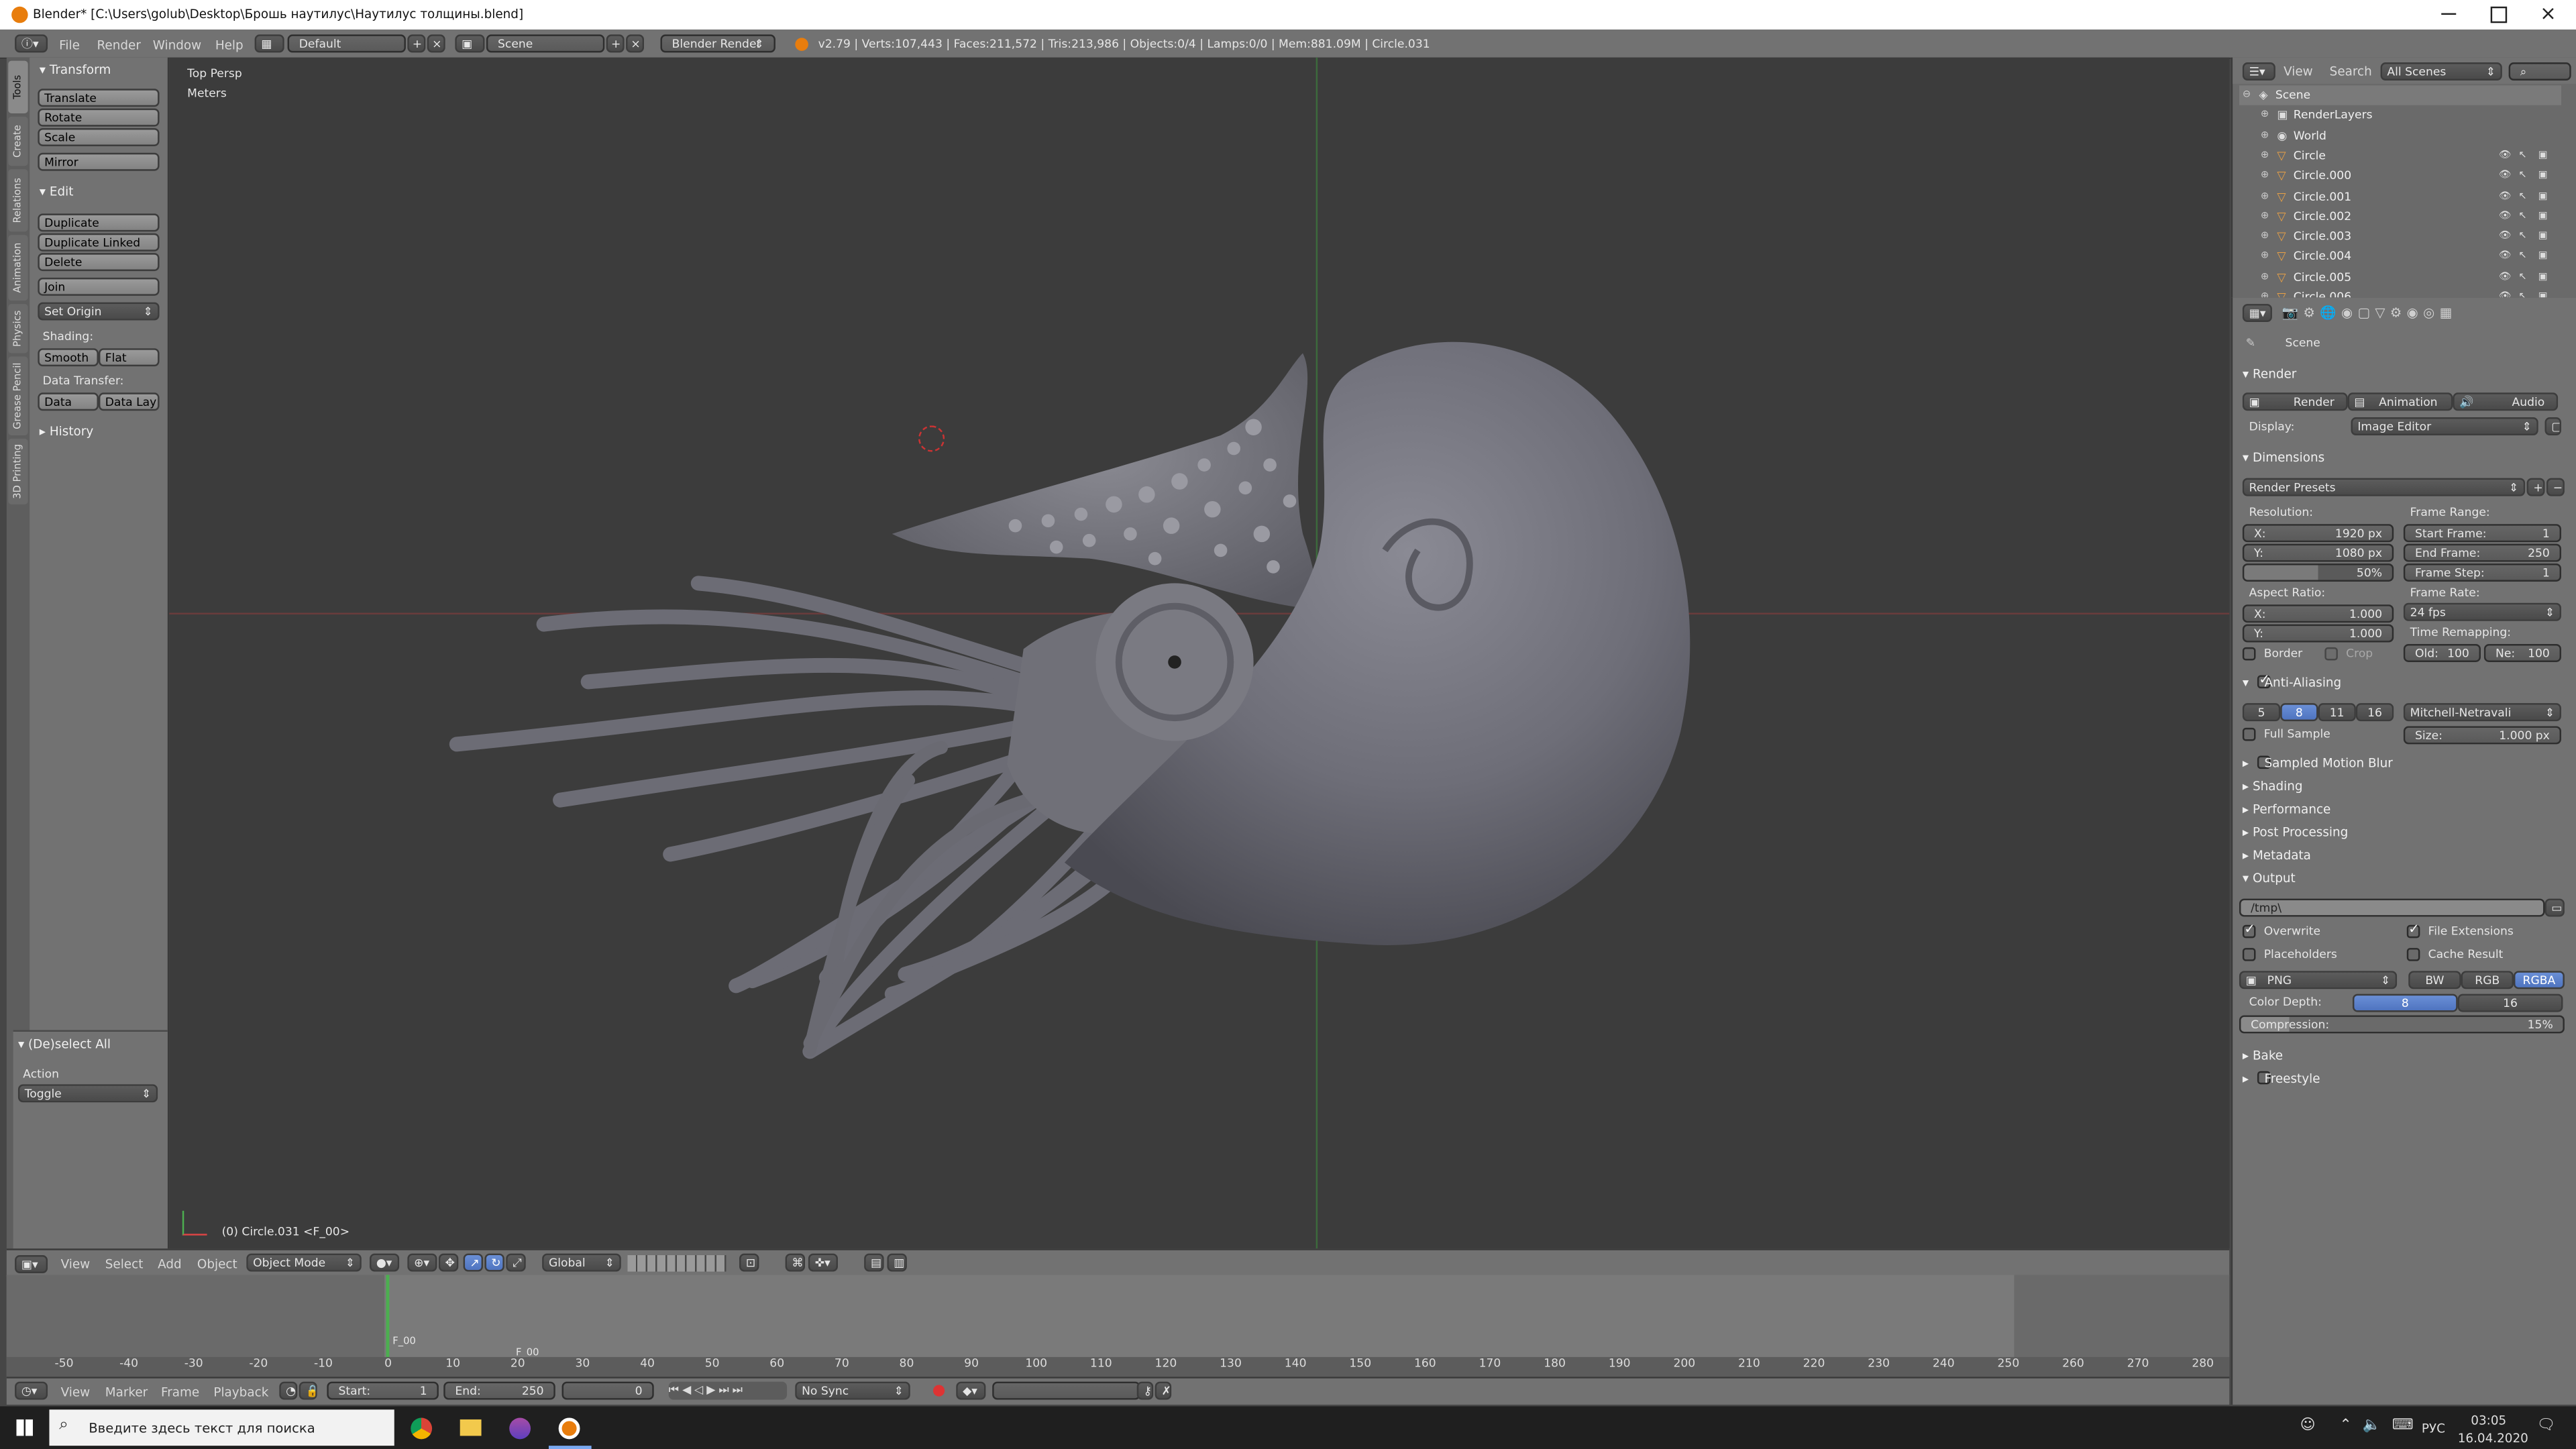  I want to click on menu-select: Select, so click(124, 1263).